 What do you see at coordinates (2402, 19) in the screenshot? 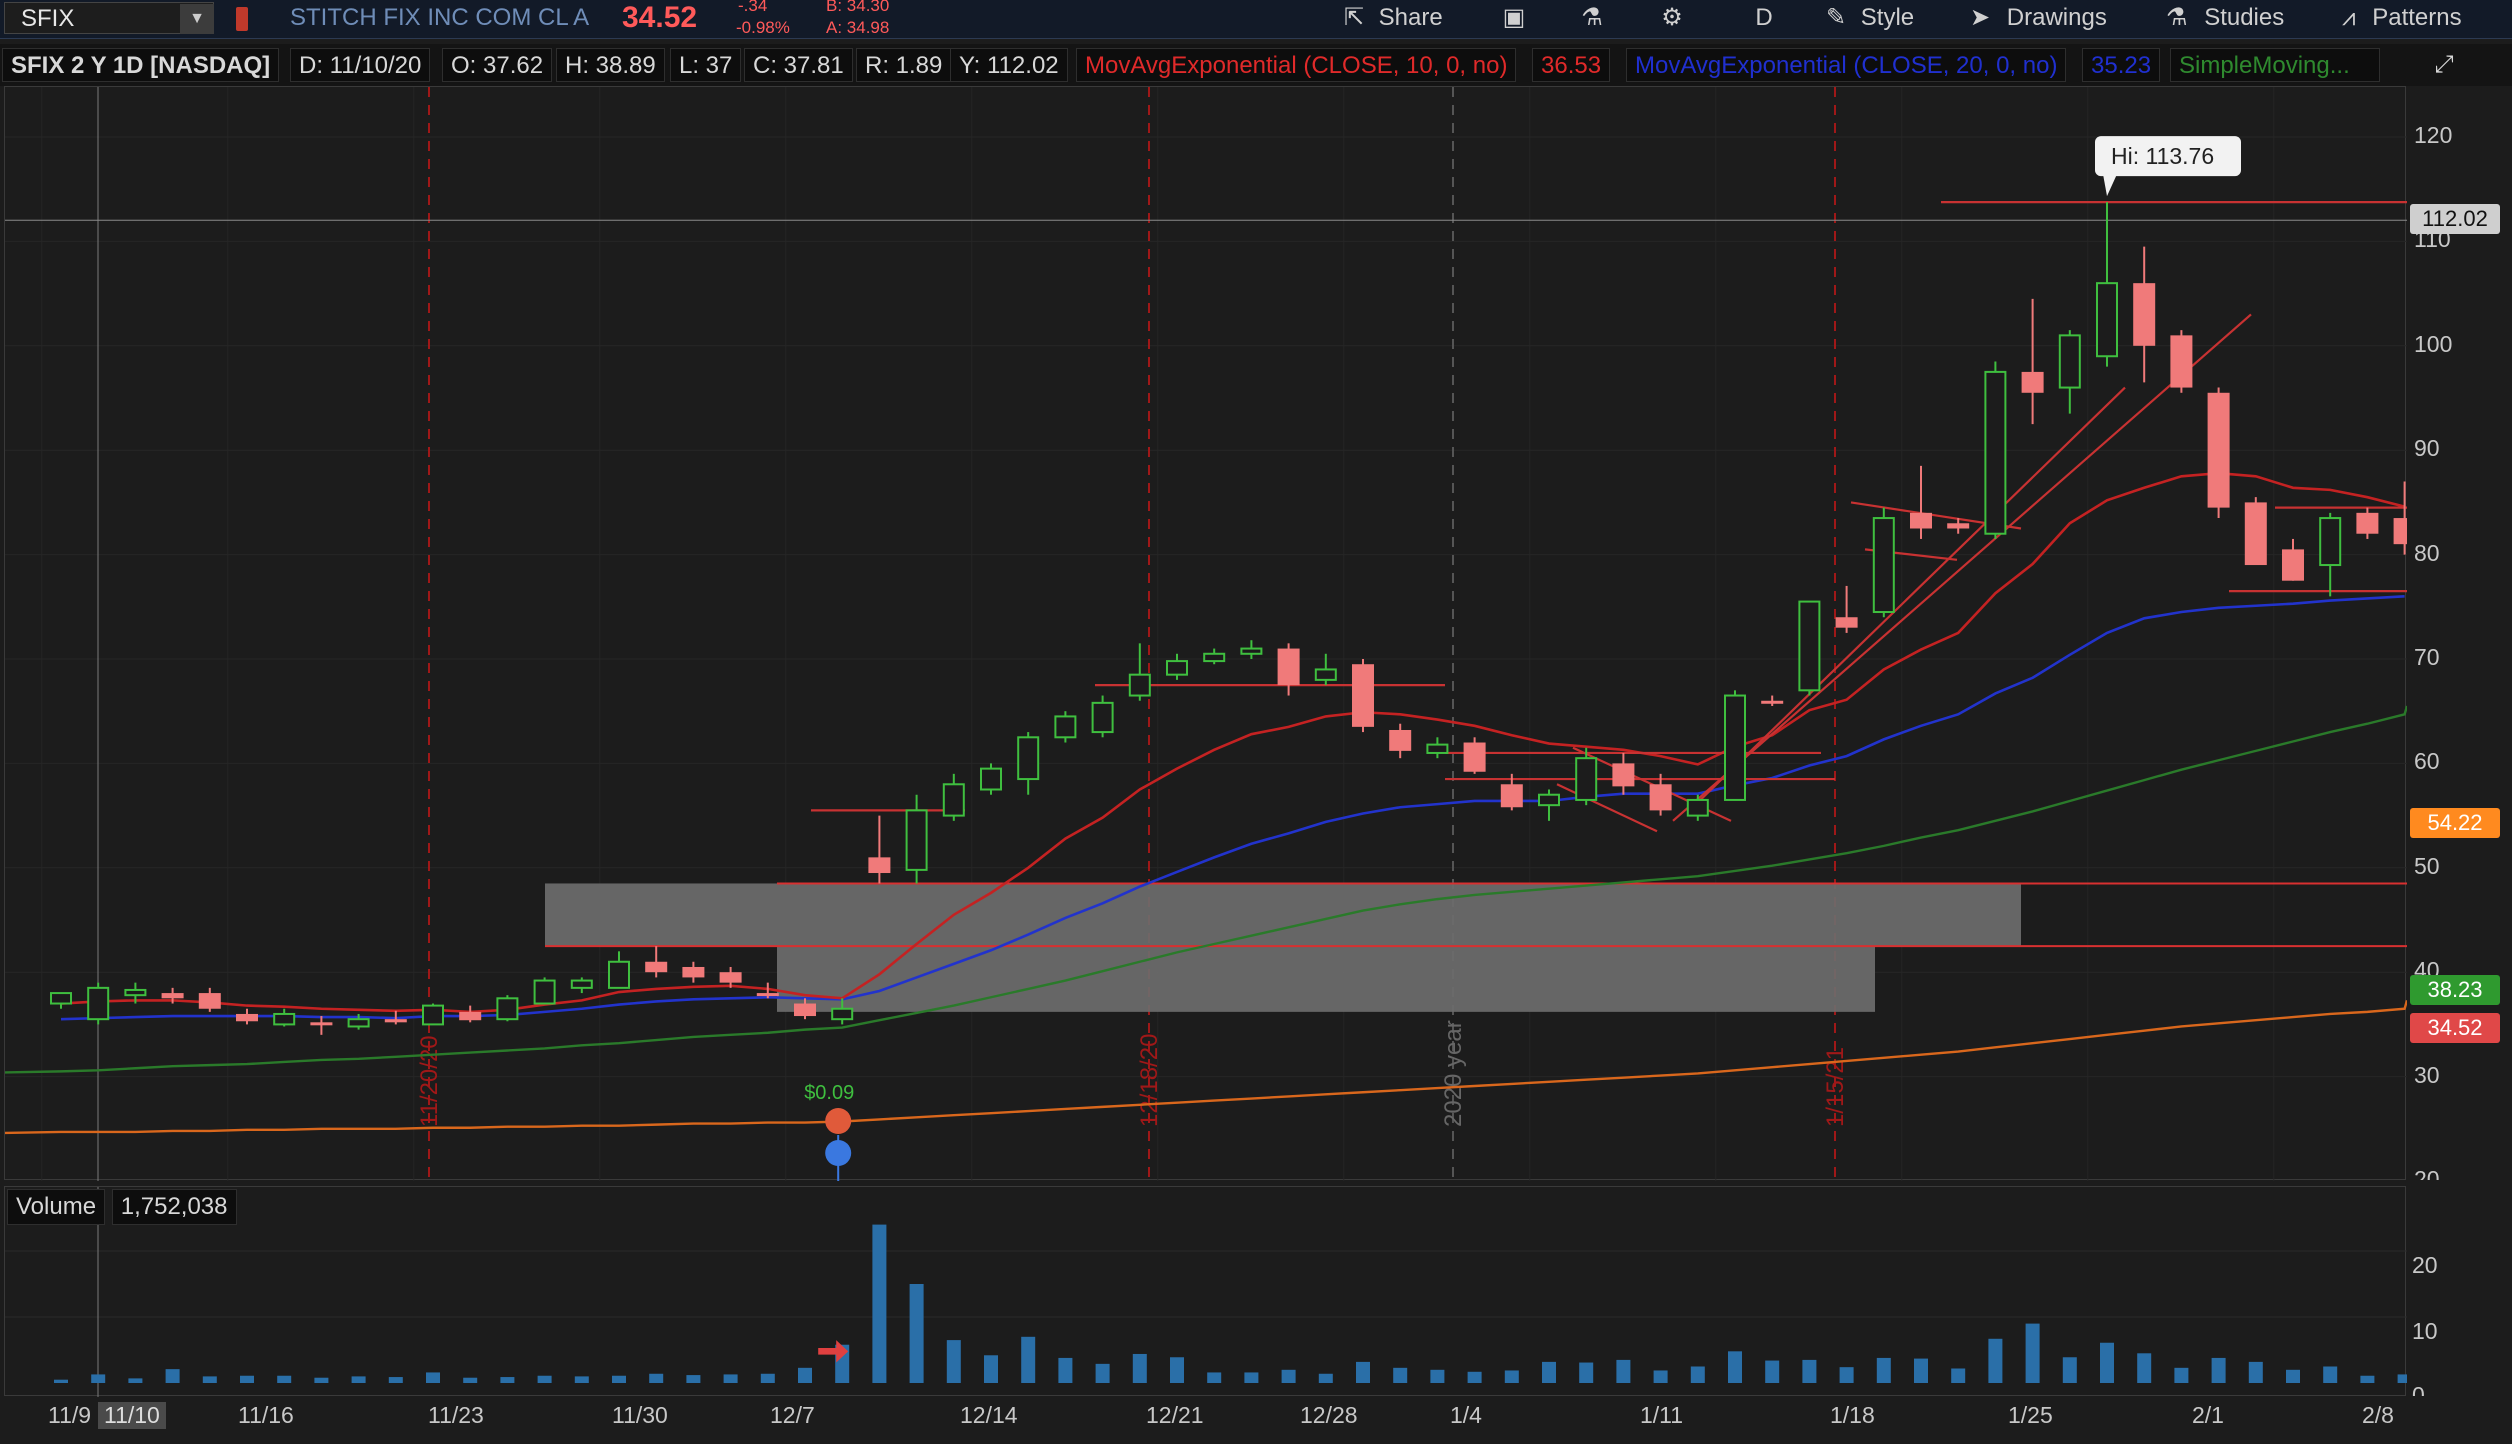
I see `patterns-button: ⩘ Patterns` at bounding box center [2402, 19].